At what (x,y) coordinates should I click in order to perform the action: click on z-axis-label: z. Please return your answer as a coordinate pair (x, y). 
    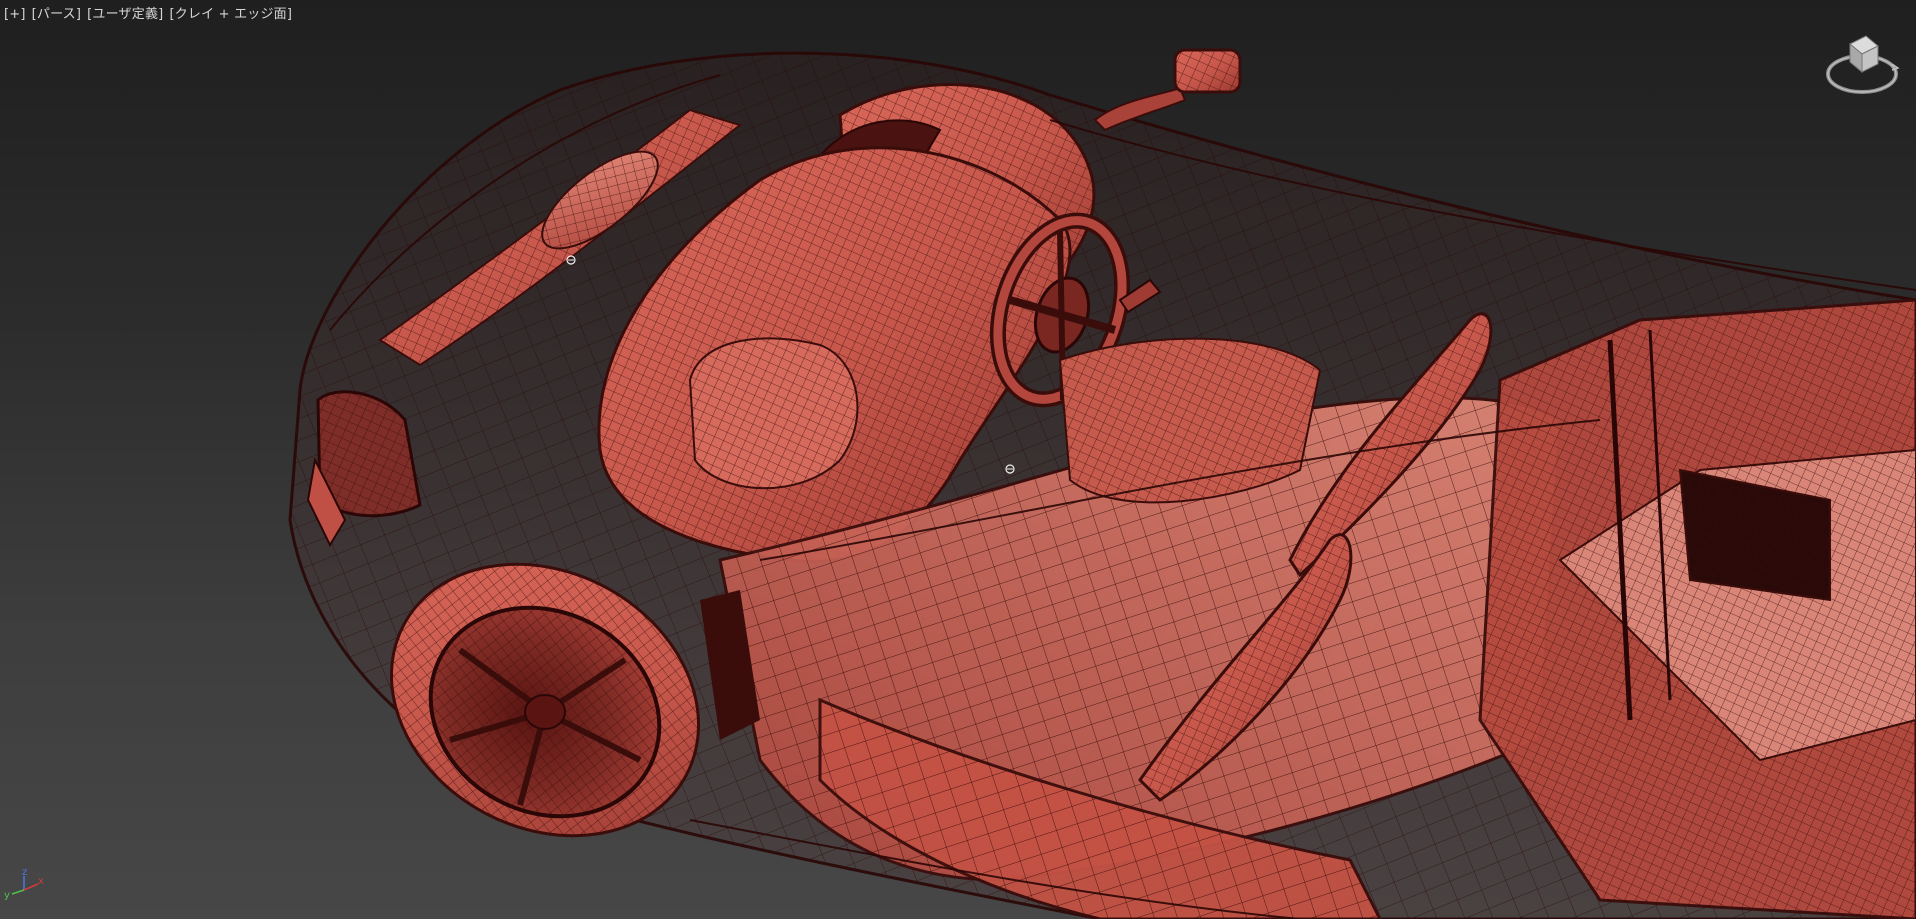
    Looking at the image, I should click on (24, 872).